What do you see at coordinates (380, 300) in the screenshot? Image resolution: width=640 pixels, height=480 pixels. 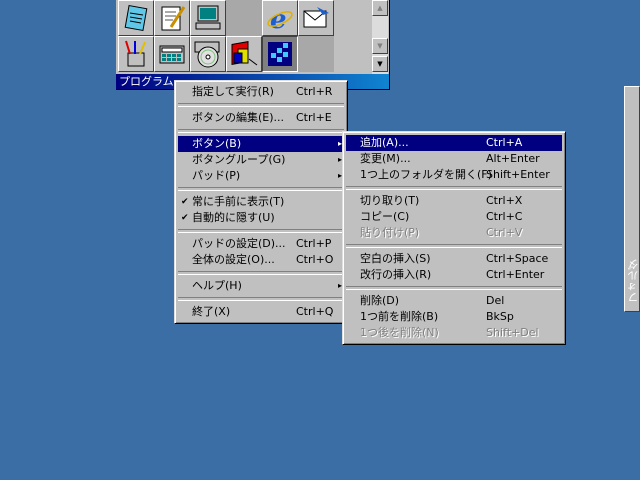 I see `menu-item-label: 削除(D)` at bounding box center [380, 300].